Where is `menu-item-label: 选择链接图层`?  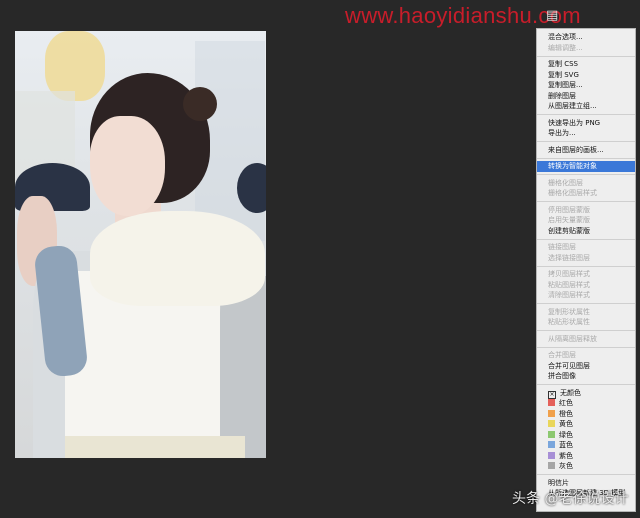 menu-item-label: 选择链接图层 is located at coordinates (569, 257).